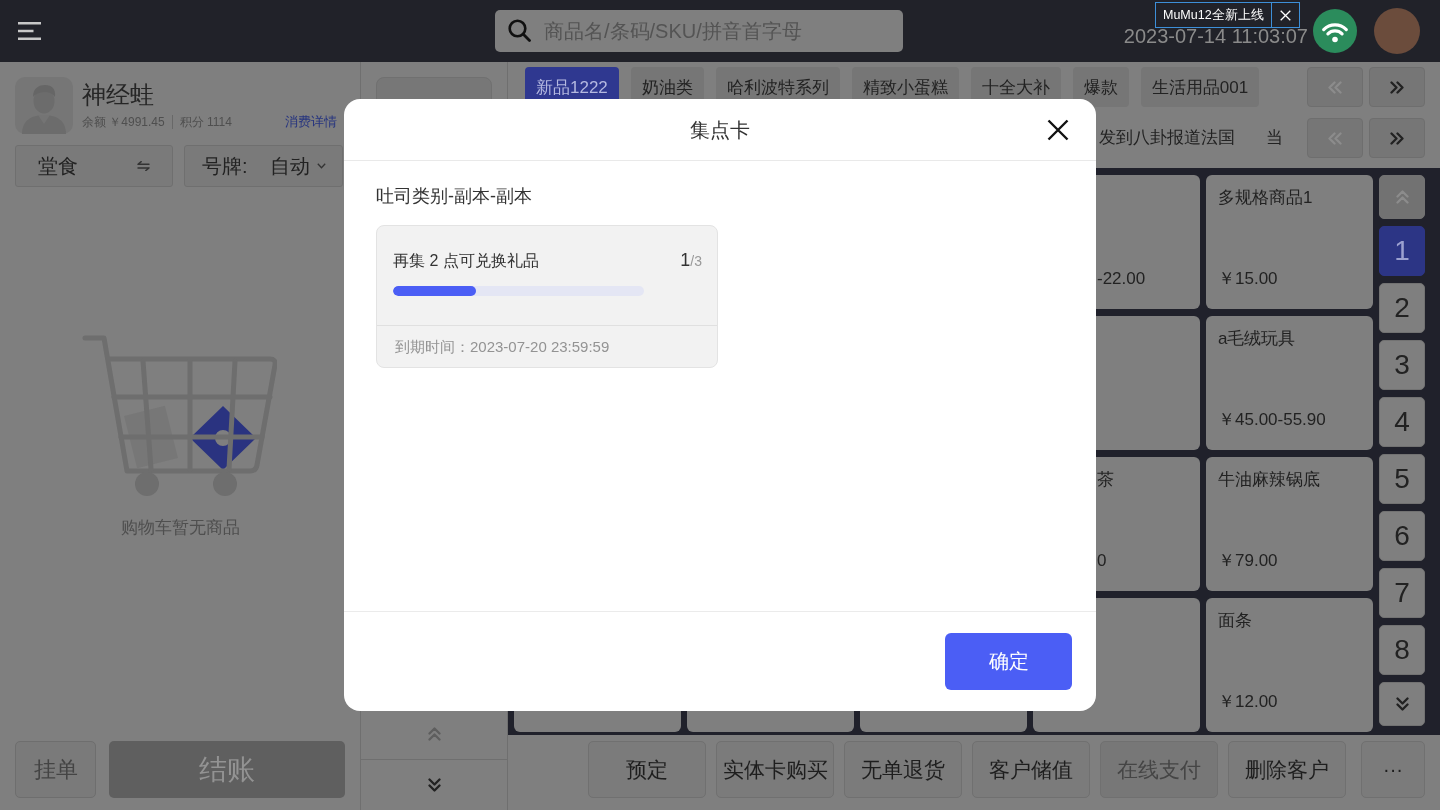 The height and width of the screenshot is (810, 1440). I want to click on expiry-text: 到期时间：2023-07-20 23:59:59, so click(502, 347).